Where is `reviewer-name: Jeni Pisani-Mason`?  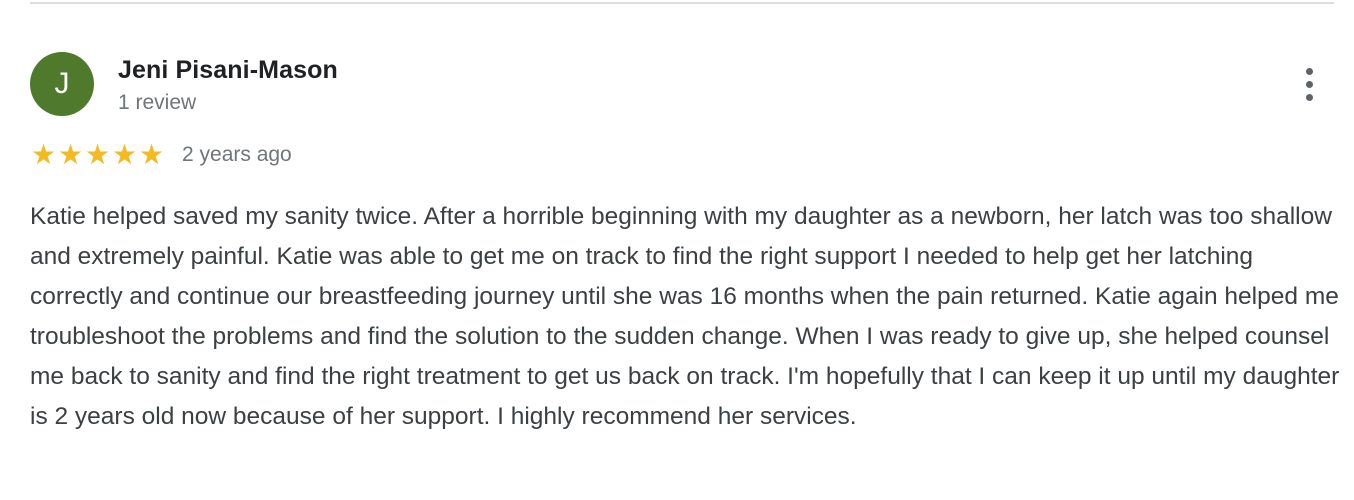 reviewer-name: Jeni Pisani-Mason is located at coordinates (228, 70).